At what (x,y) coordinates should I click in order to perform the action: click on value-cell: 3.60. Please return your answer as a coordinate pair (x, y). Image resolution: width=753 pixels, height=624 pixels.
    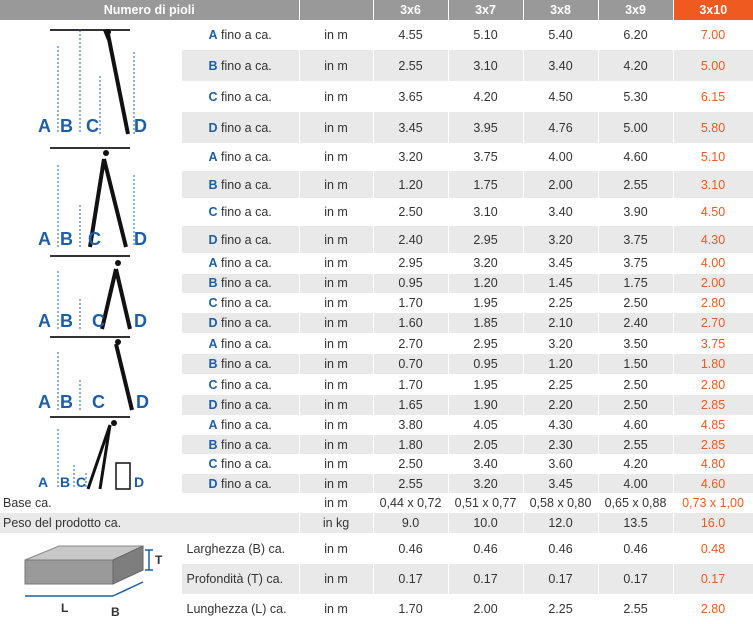
    Looking at the image, I should click on (561, 464).